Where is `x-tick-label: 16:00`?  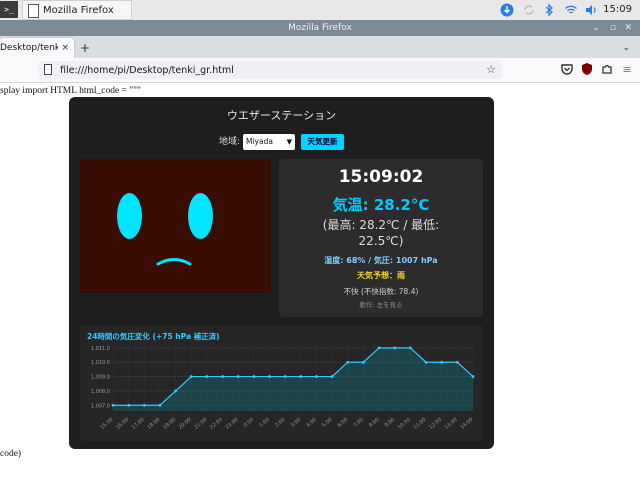
x-tick-label: 16:00 is located at coordinates (122, 424).